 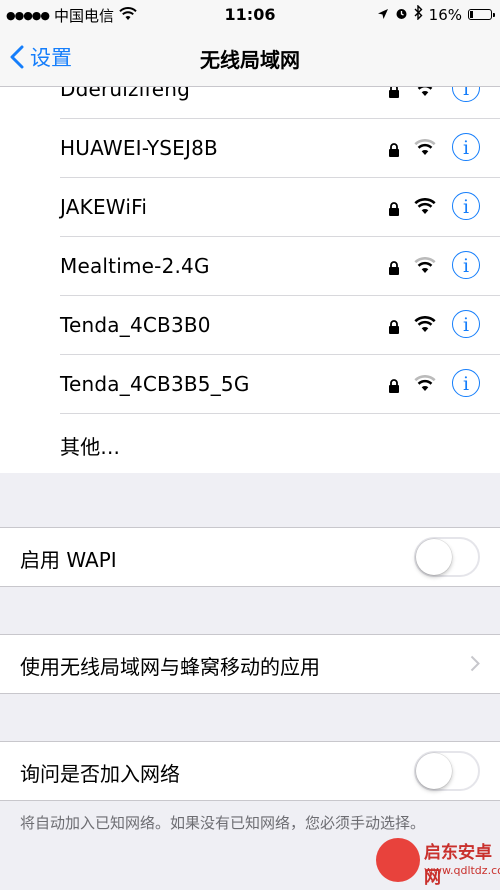 I want to click on watermark-title: 启东安卓网, so click(x=458, y=865).